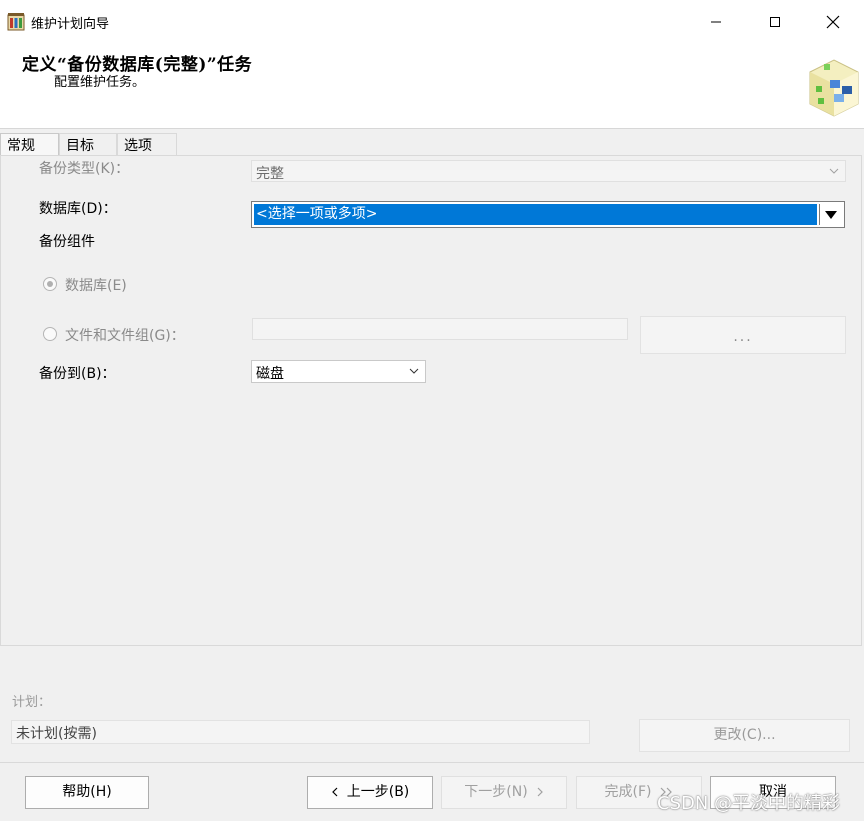  Describe the element at coordinates (548, 171) in the screenshot. I see `backup-type-combo: 完整` at that location.